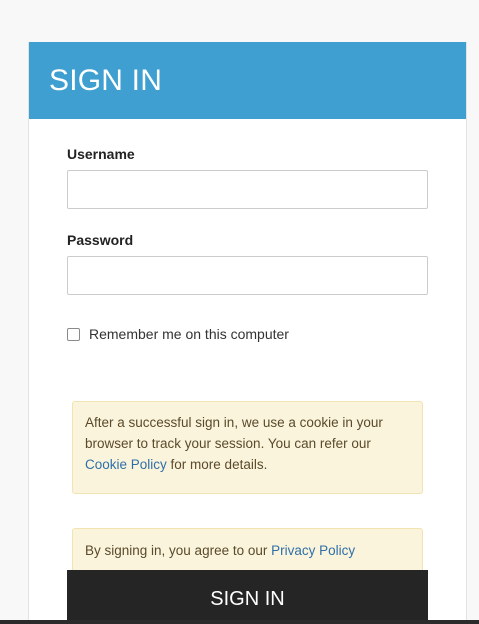 This screenshot has width=479, height=624. Describe the element at coordinates (189, 334) in the screenshot. I see `remember-me-label: Remember me on this computer` at that location.